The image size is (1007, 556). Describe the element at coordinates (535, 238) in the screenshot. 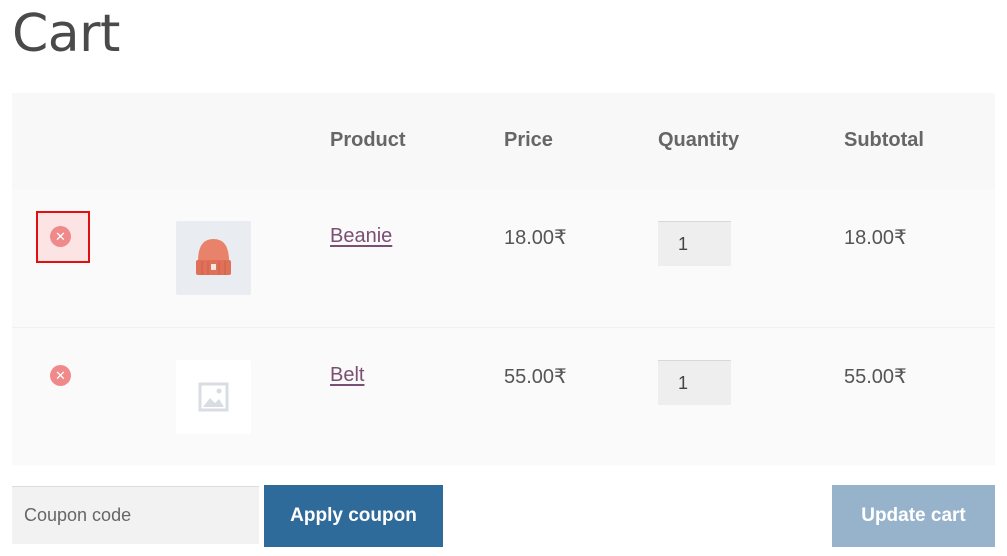

I see `price-value: 18.00₹` at that location.